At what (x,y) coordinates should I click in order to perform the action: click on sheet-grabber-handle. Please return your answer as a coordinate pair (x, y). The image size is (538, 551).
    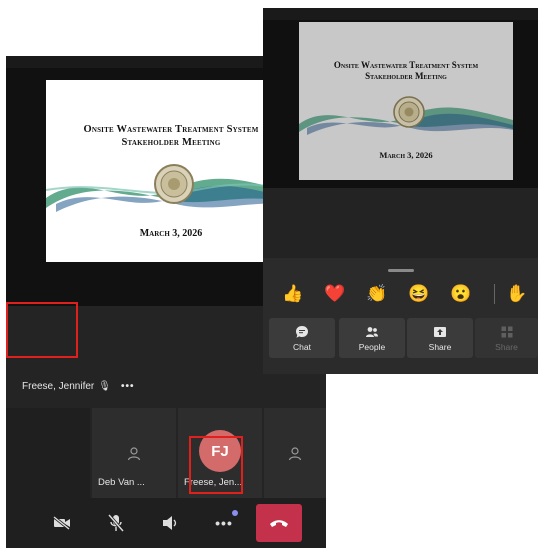
    Looking at the image, I should click on (400, 270).